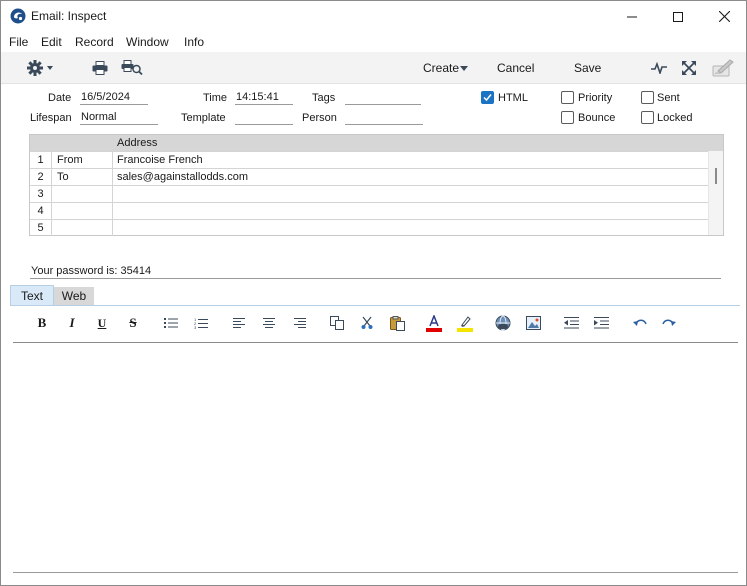 The image size is (747, 586). Describe the element at coordinates (32, 295) in the screenshot. I see `tab-text: Text` at that location.